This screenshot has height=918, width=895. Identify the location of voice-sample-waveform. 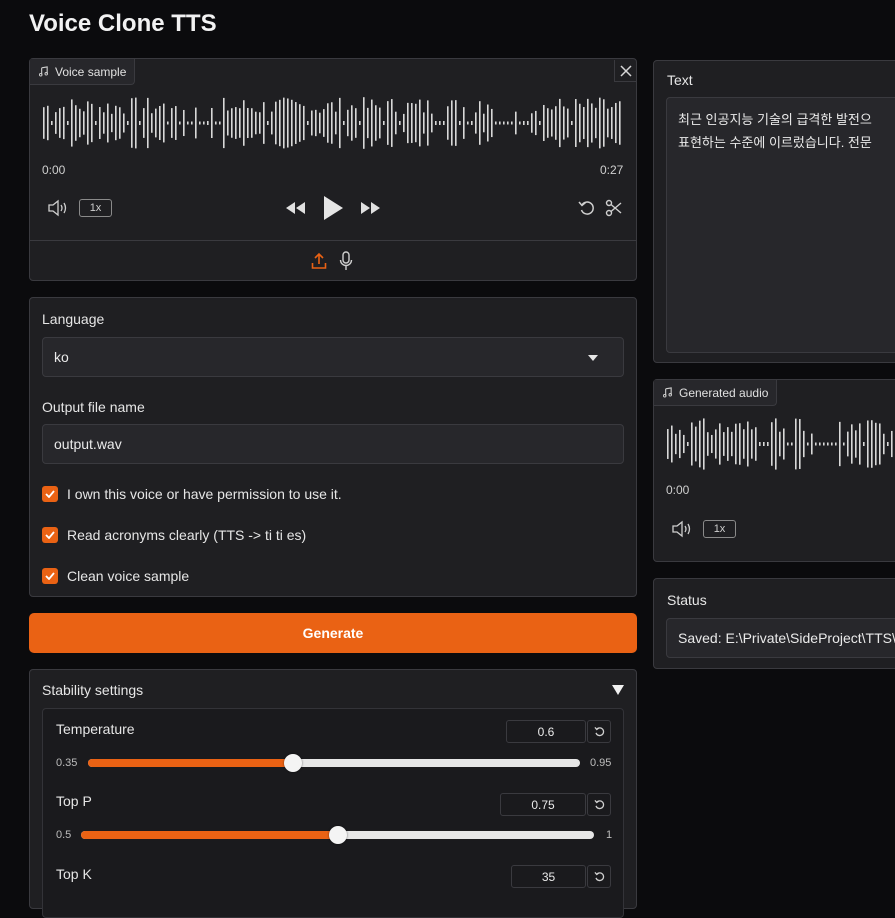
(332, 123).